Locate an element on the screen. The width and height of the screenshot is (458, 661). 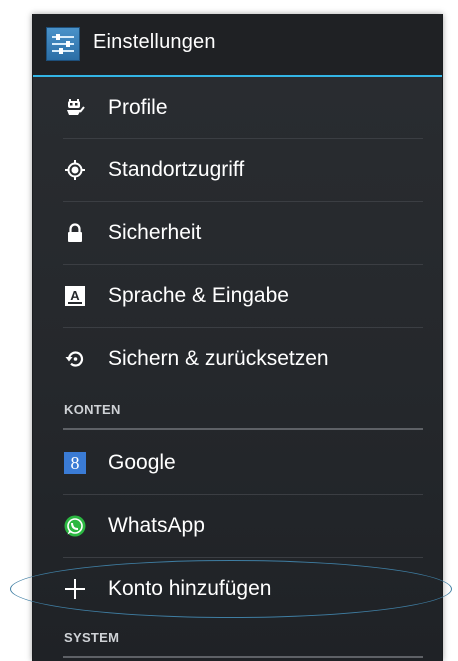
google-icon: 8 is located at coordinates (75, 463).